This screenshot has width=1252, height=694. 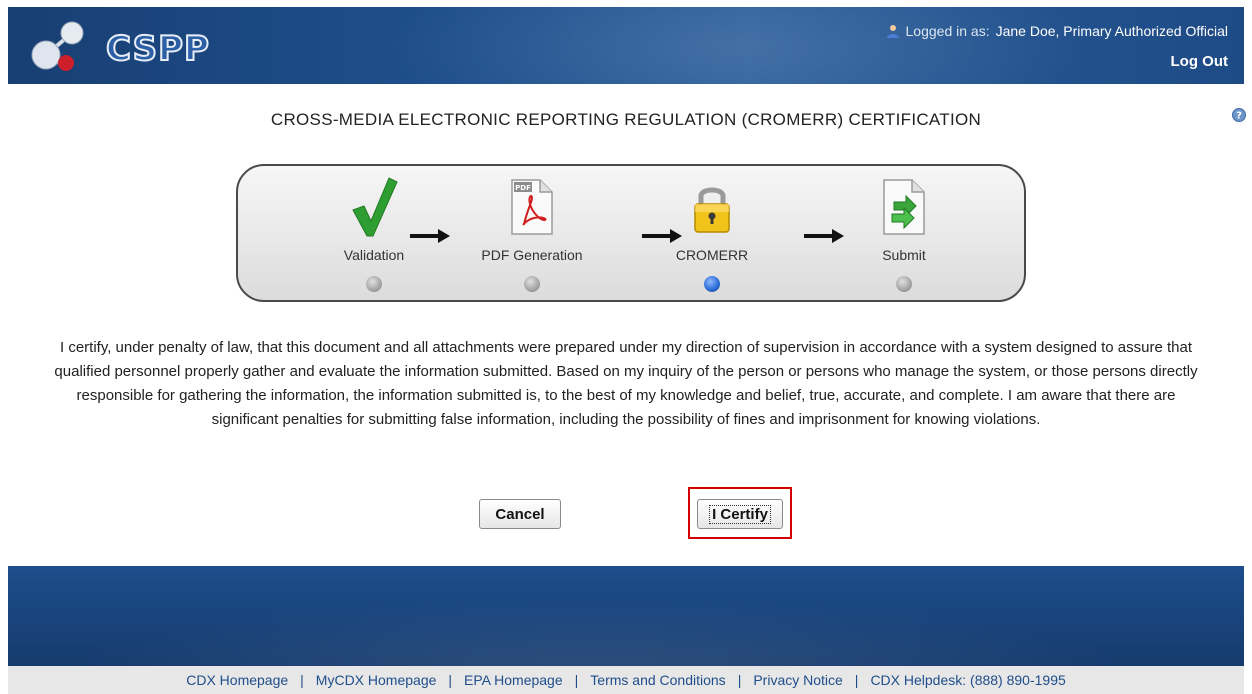 What do you see at coordinates (157, 49) in the screenshot?
I see `logo-text: CSPP` at bounding box center [157, 49].